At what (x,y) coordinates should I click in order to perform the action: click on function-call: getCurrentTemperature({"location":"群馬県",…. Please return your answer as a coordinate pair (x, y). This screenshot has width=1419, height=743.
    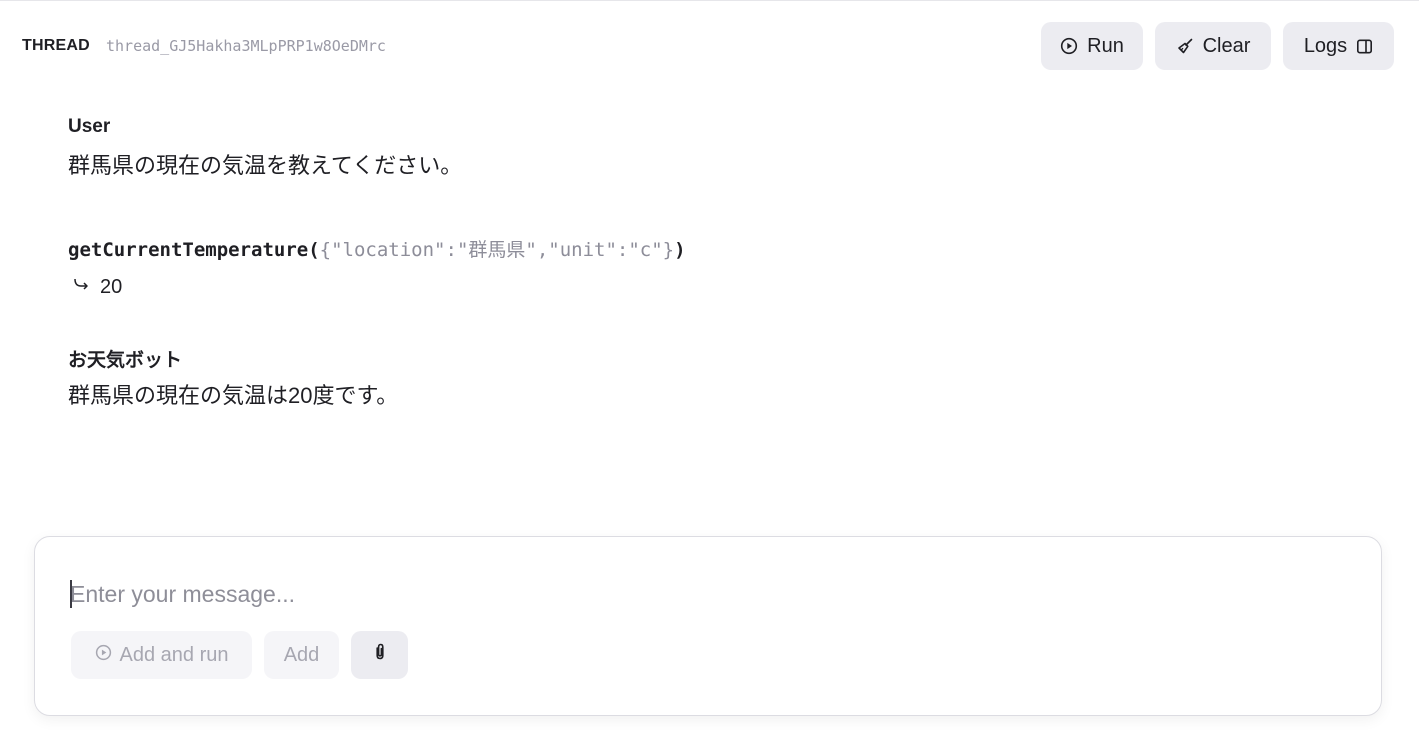
    Looking at the image, I should click on (377, 248).